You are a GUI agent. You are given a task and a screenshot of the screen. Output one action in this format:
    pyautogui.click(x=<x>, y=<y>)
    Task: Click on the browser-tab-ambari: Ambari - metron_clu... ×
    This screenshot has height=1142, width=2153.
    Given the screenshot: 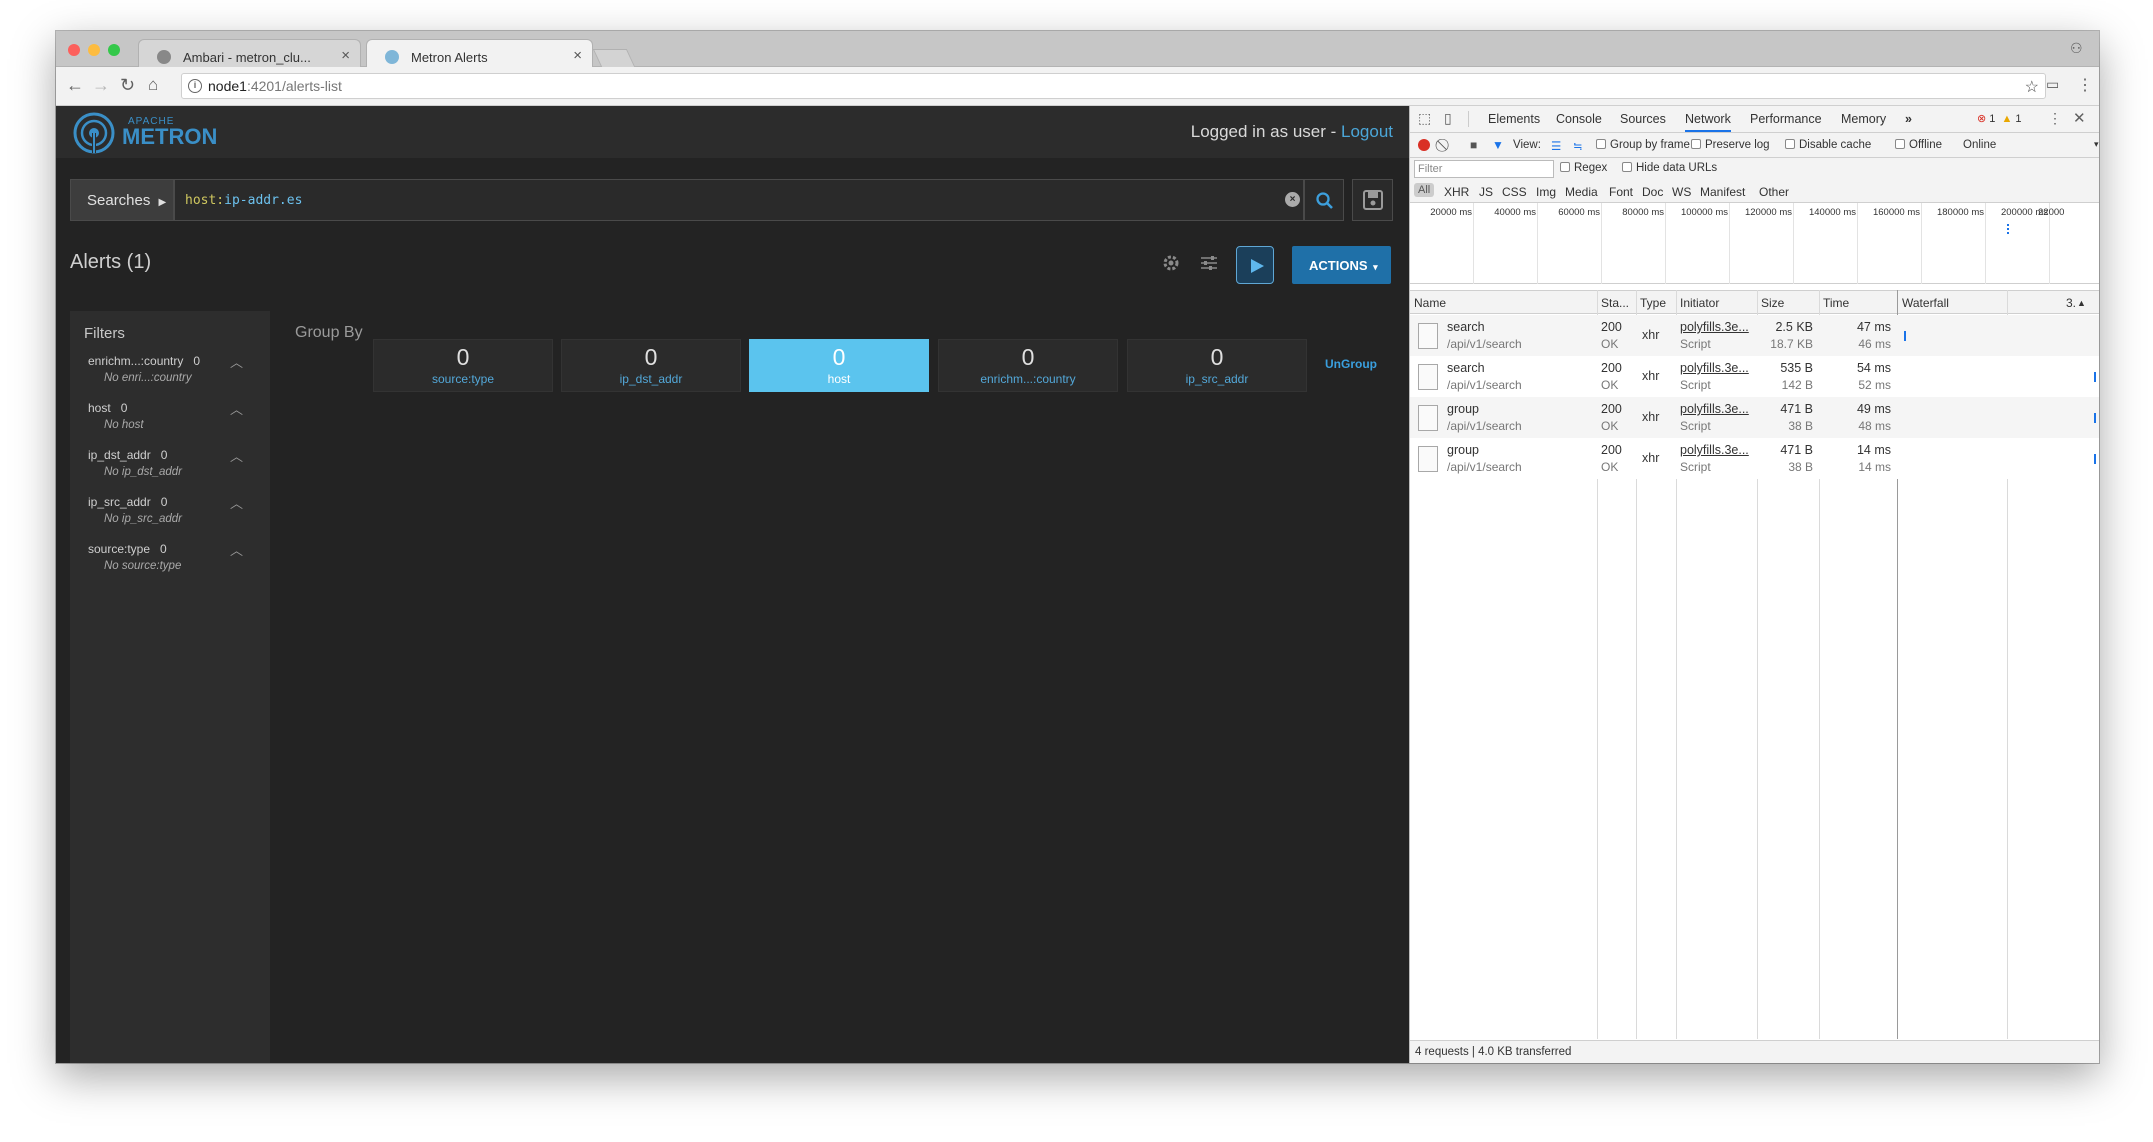 What is the action you would take?
    pyautogui.click(x=249, y=53)
    